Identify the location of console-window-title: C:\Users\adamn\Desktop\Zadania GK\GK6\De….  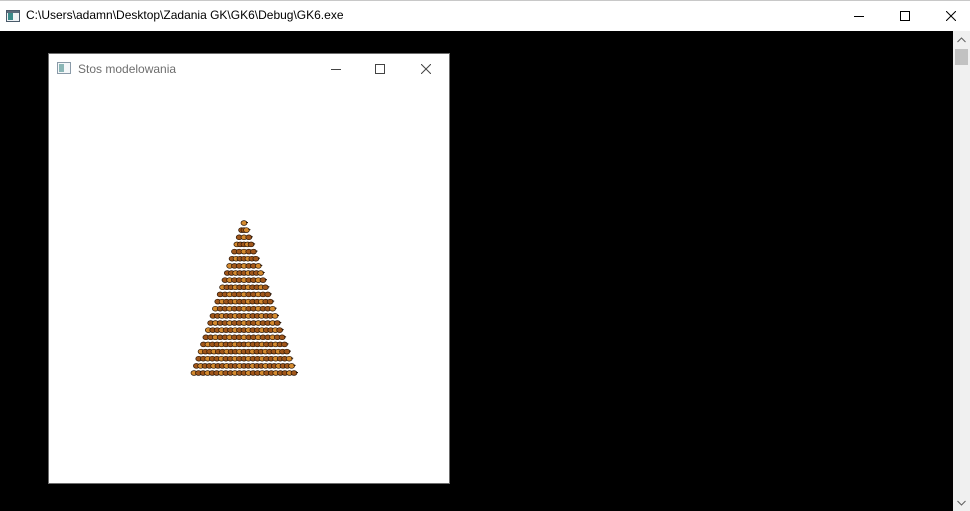
(185, 15).